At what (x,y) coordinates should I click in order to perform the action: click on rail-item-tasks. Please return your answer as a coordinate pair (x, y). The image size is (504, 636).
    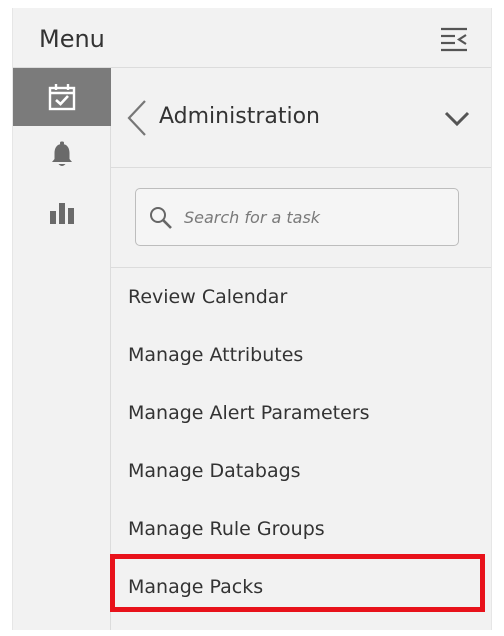
    Looking at the image, I should click on (62, 97).